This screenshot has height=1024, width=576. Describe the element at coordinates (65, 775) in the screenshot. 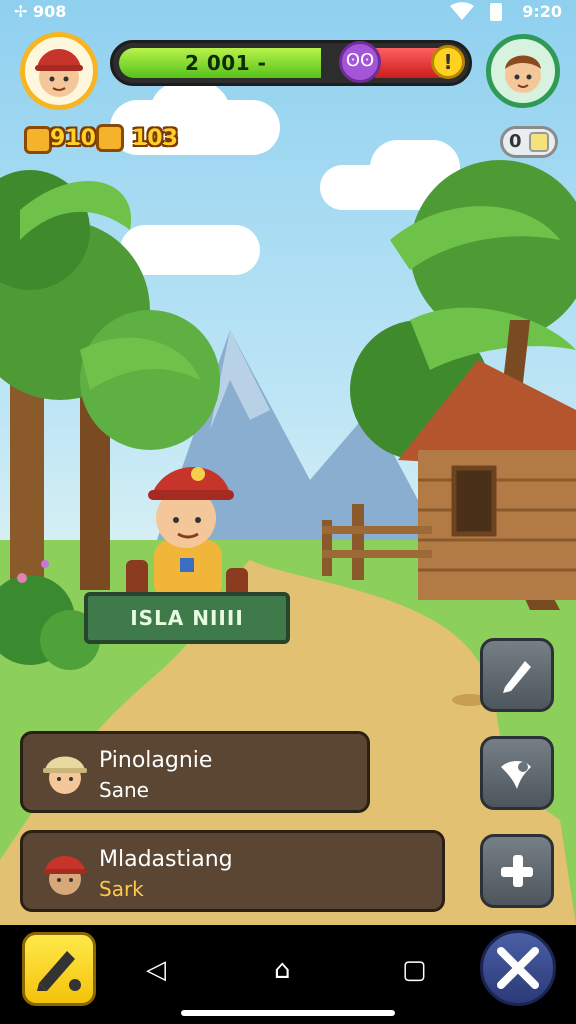

I see `explorer-portrait-icon` at that location.